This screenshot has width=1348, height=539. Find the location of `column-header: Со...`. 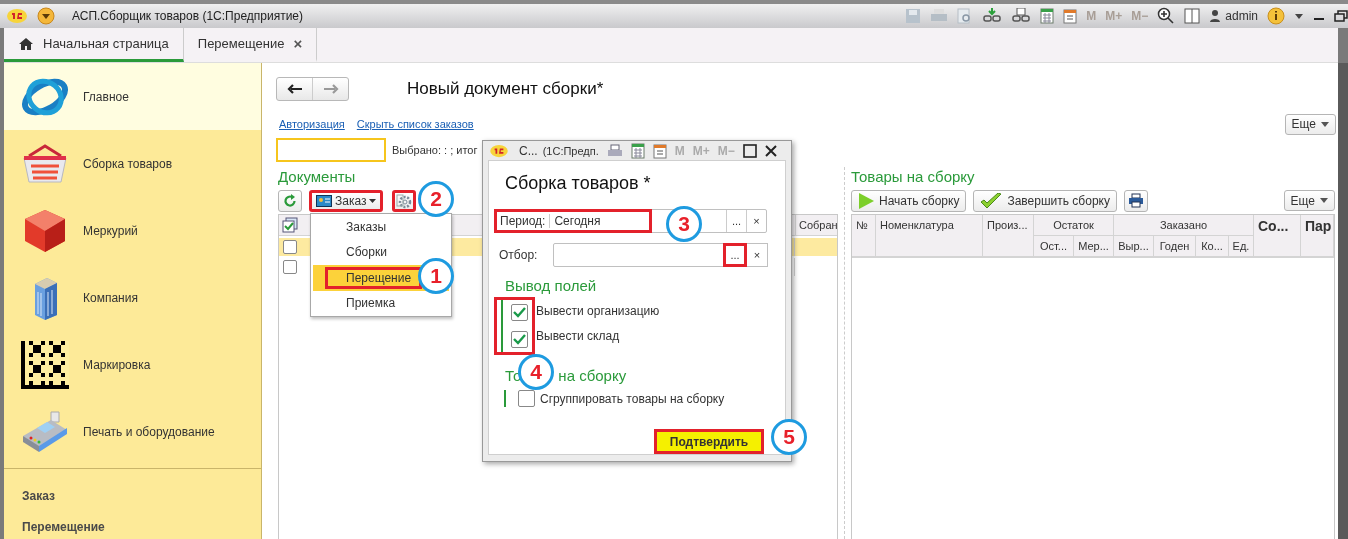

column-header: Со... is located at coordinates (1277, 236).